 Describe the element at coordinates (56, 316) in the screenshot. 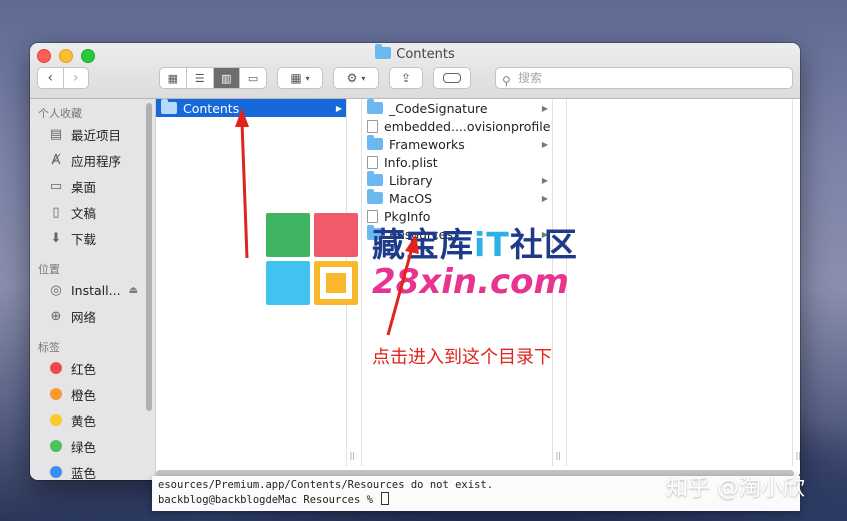

I see `network-icon: ⊕` at that location.